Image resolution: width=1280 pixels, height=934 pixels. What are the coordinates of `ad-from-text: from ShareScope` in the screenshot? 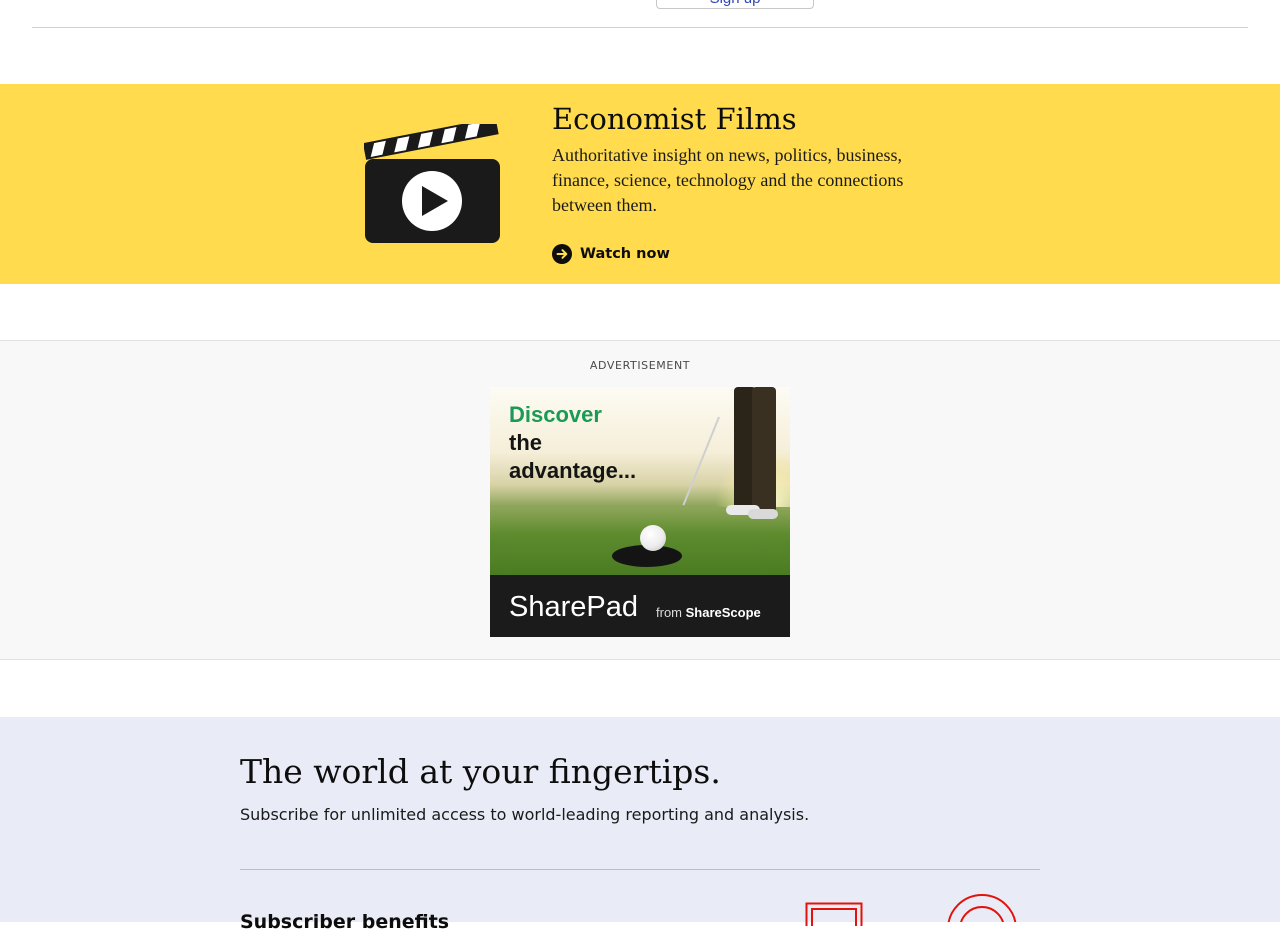 It's located at (708, 612).